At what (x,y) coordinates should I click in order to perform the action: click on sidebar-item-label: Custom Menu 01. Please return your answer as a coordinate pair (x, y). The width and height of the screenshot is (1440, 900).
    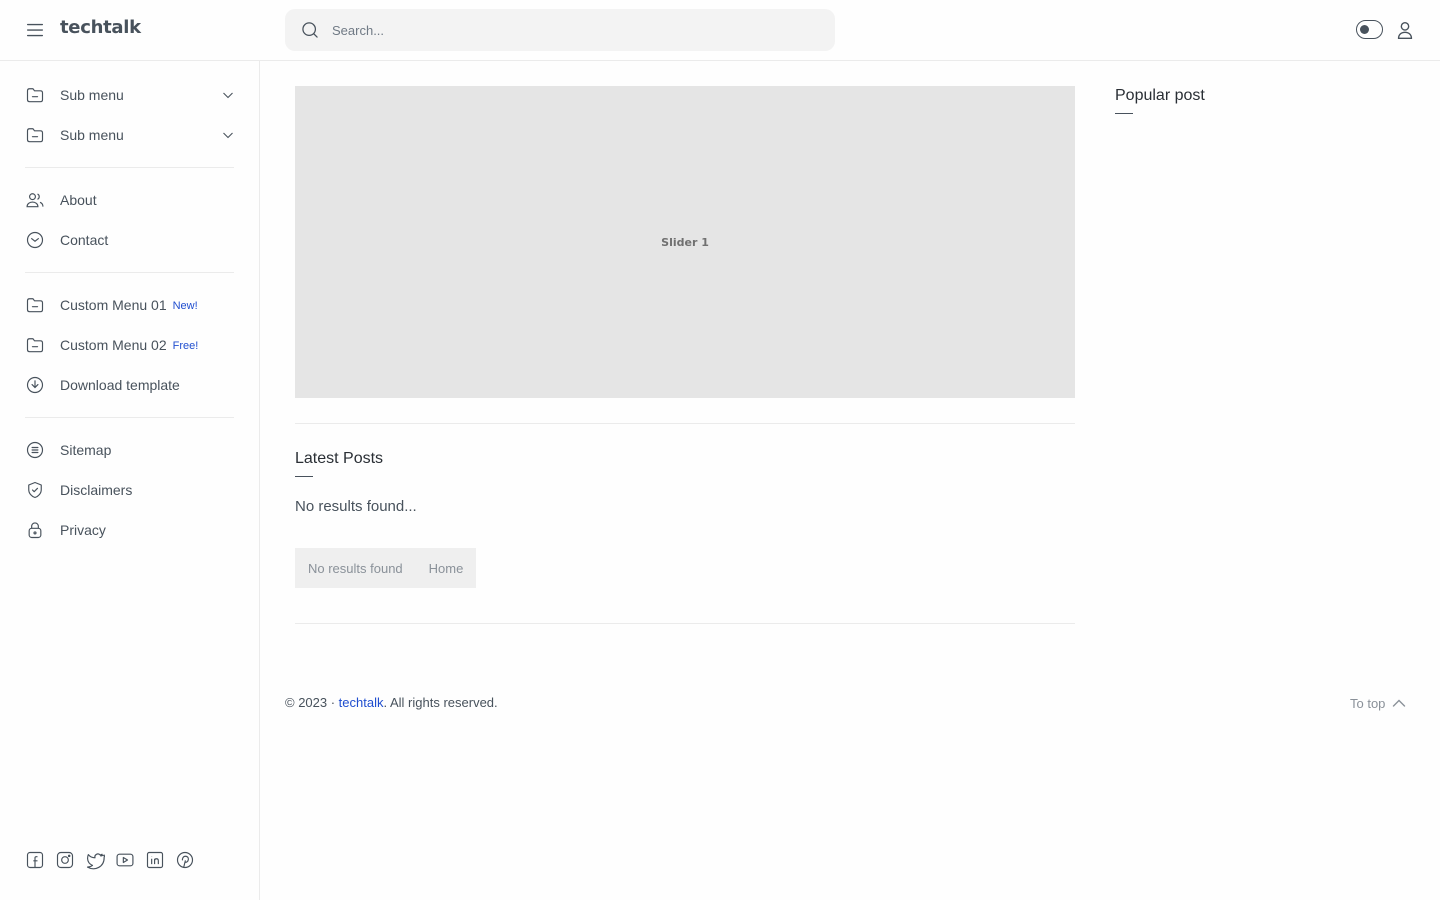
    Looking at the image, I should click on (113, 305).